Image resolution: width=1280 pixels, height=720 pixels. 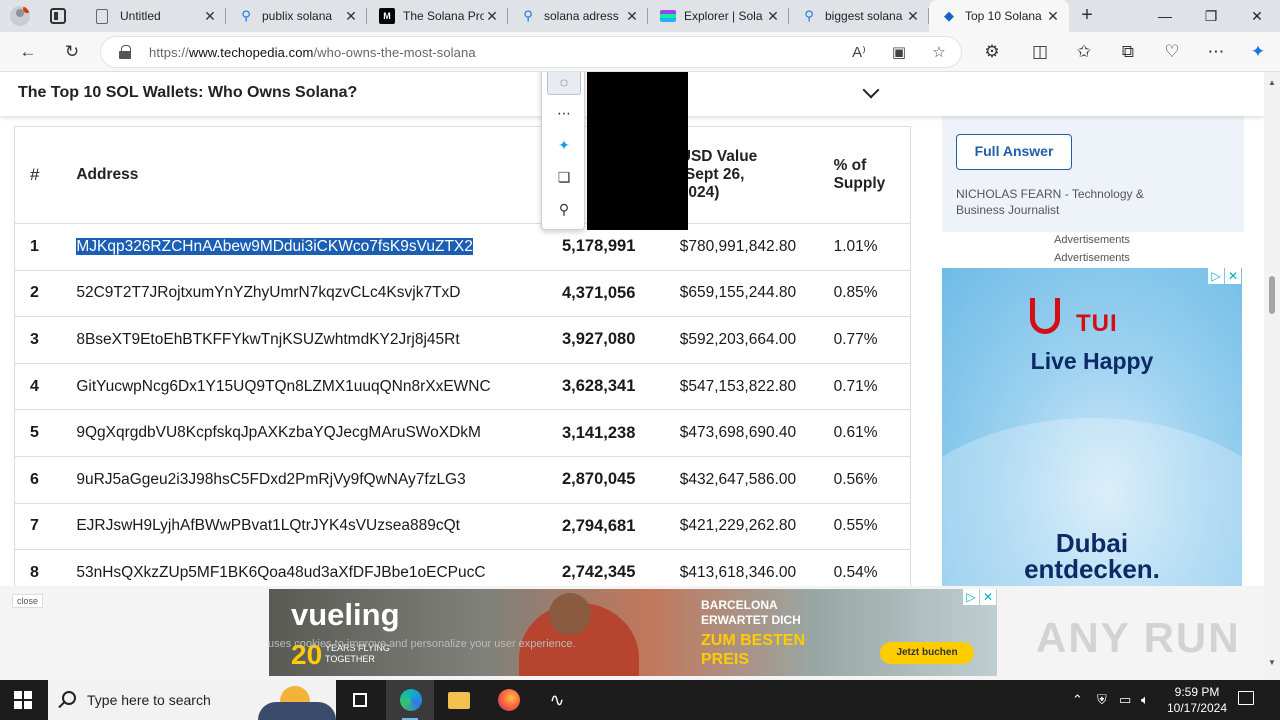 I want to click on redaction-block, so click(x=637, y=151).